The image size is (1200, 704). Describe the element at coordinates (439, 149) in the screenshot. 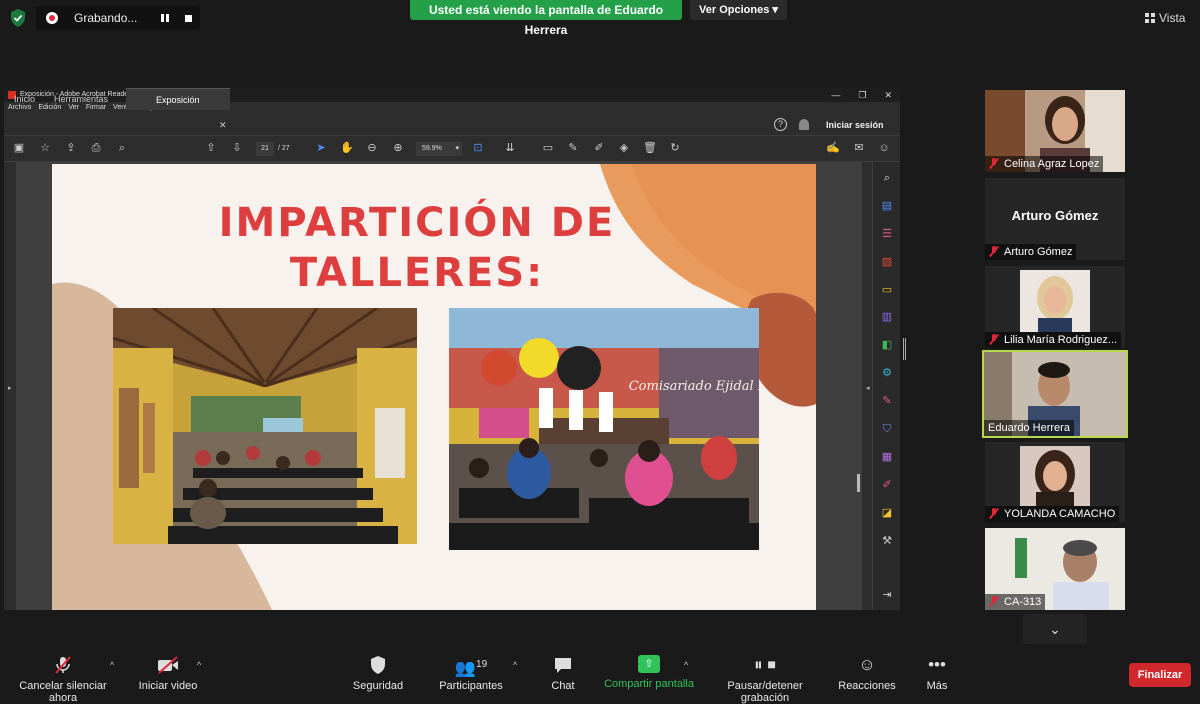

I see `zoom-select: 59.9%` at that location.